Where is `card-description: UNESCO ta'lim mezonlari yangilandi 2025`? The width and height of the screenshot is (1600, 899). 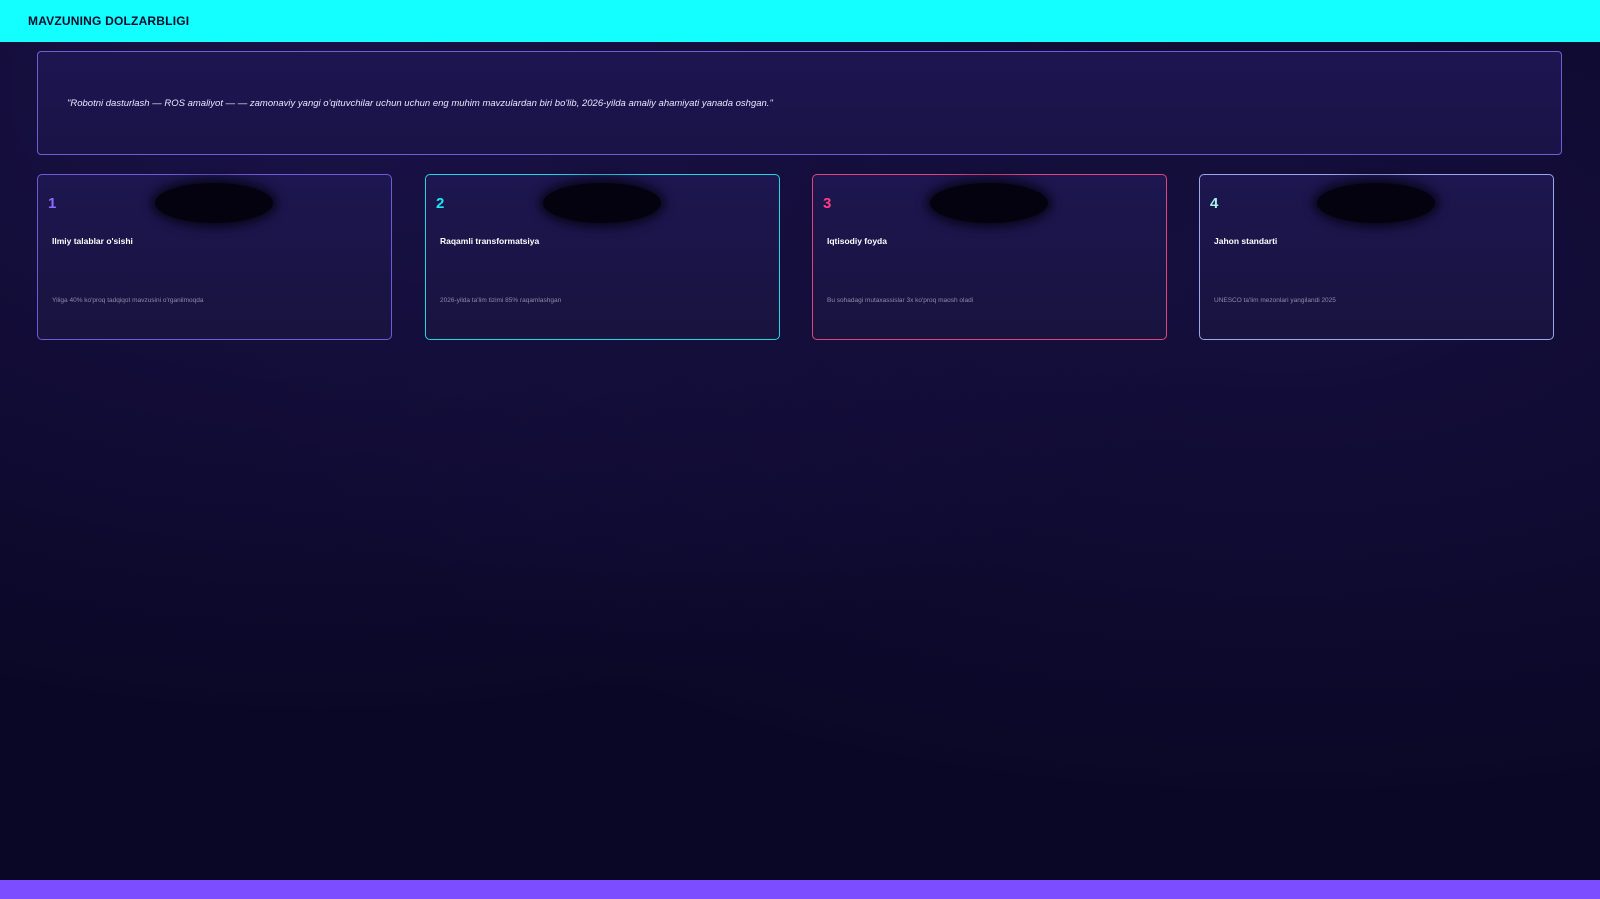 card-description: UNESCO ta'lim mezonlari yangilandi 2025 is located at coordinates (1275, 300).